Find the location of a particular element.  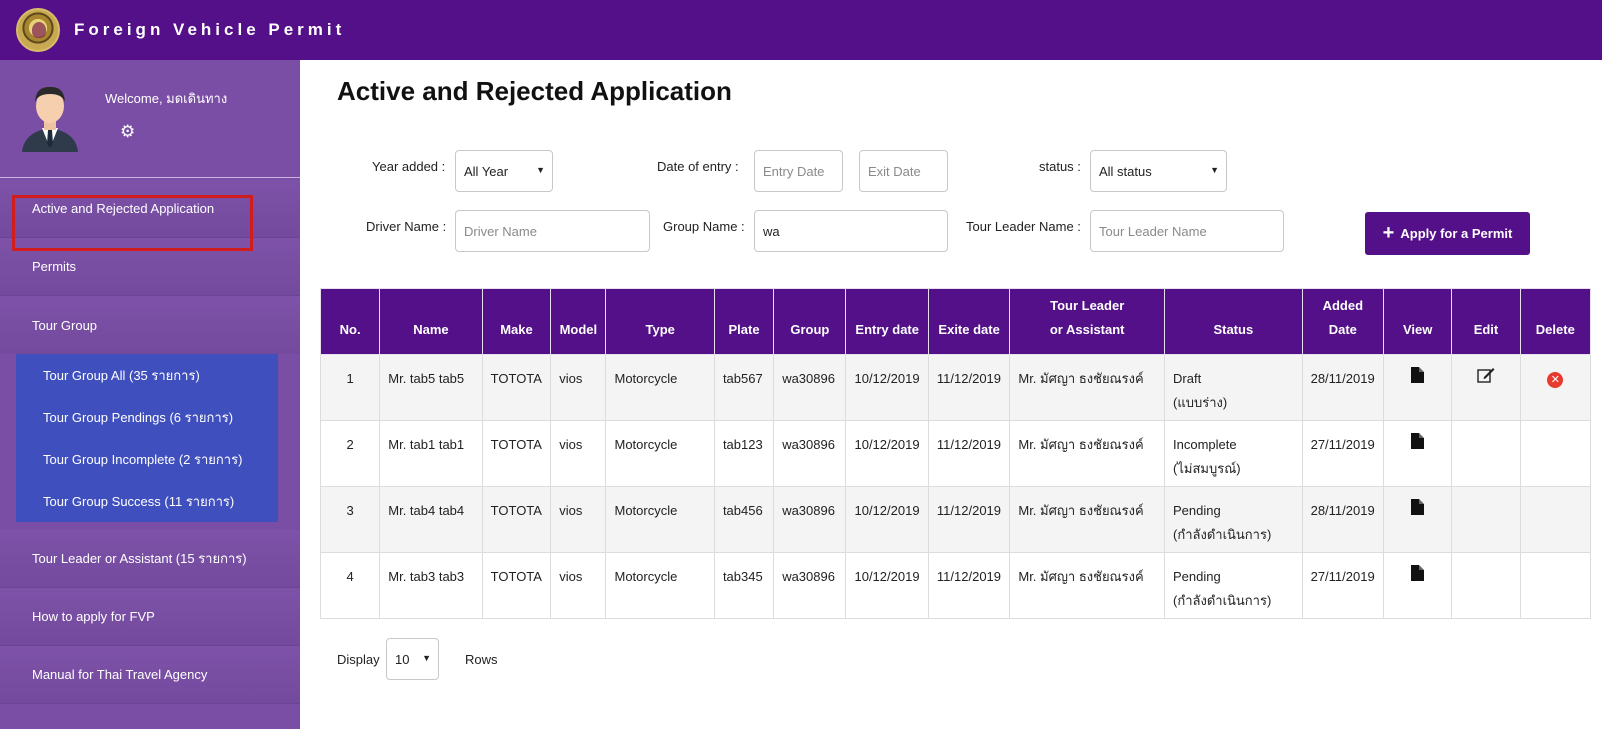

submenu-item-tour-group-pendings: Tour Group Pendings (6 รายการ) is located at coordinates (147, 417).